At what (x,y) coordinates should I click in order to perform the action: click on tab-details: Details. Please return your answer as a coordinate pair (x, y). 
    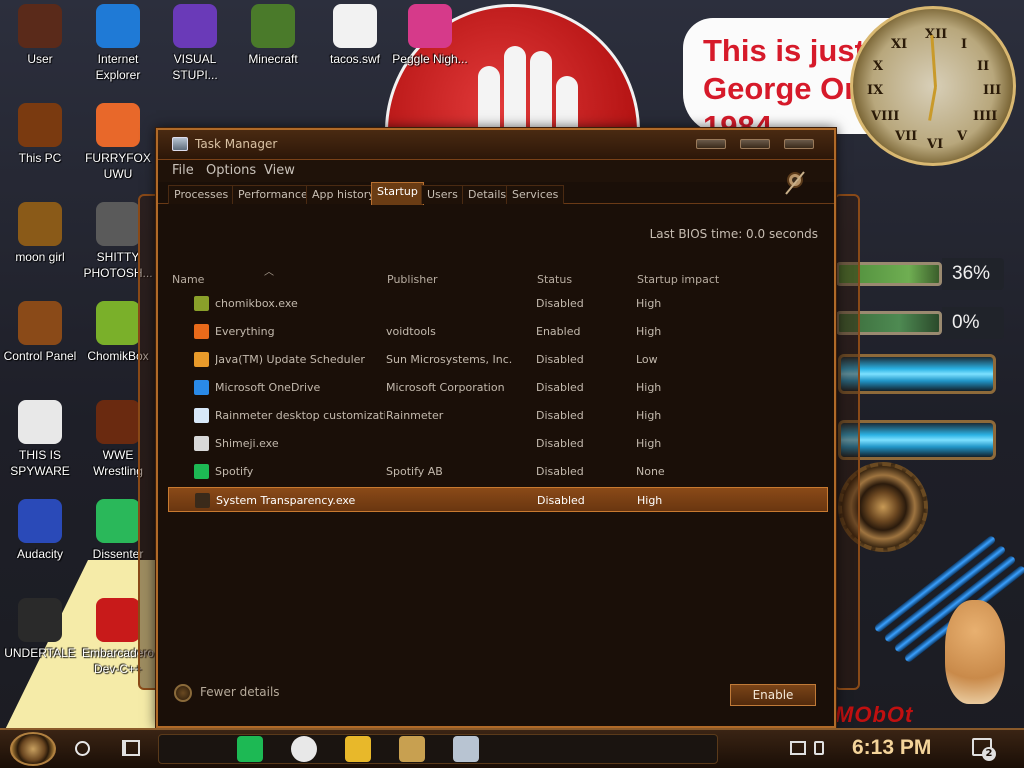
    Looking at the image, I should click on (487, 194).